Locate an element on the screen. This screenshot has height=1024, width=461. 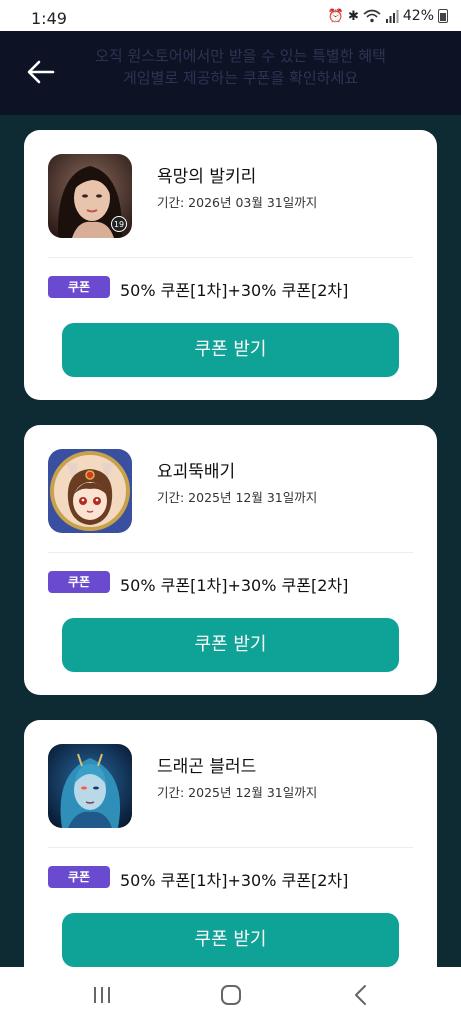
recent-apps-icon is located at coordinates (102, 995).